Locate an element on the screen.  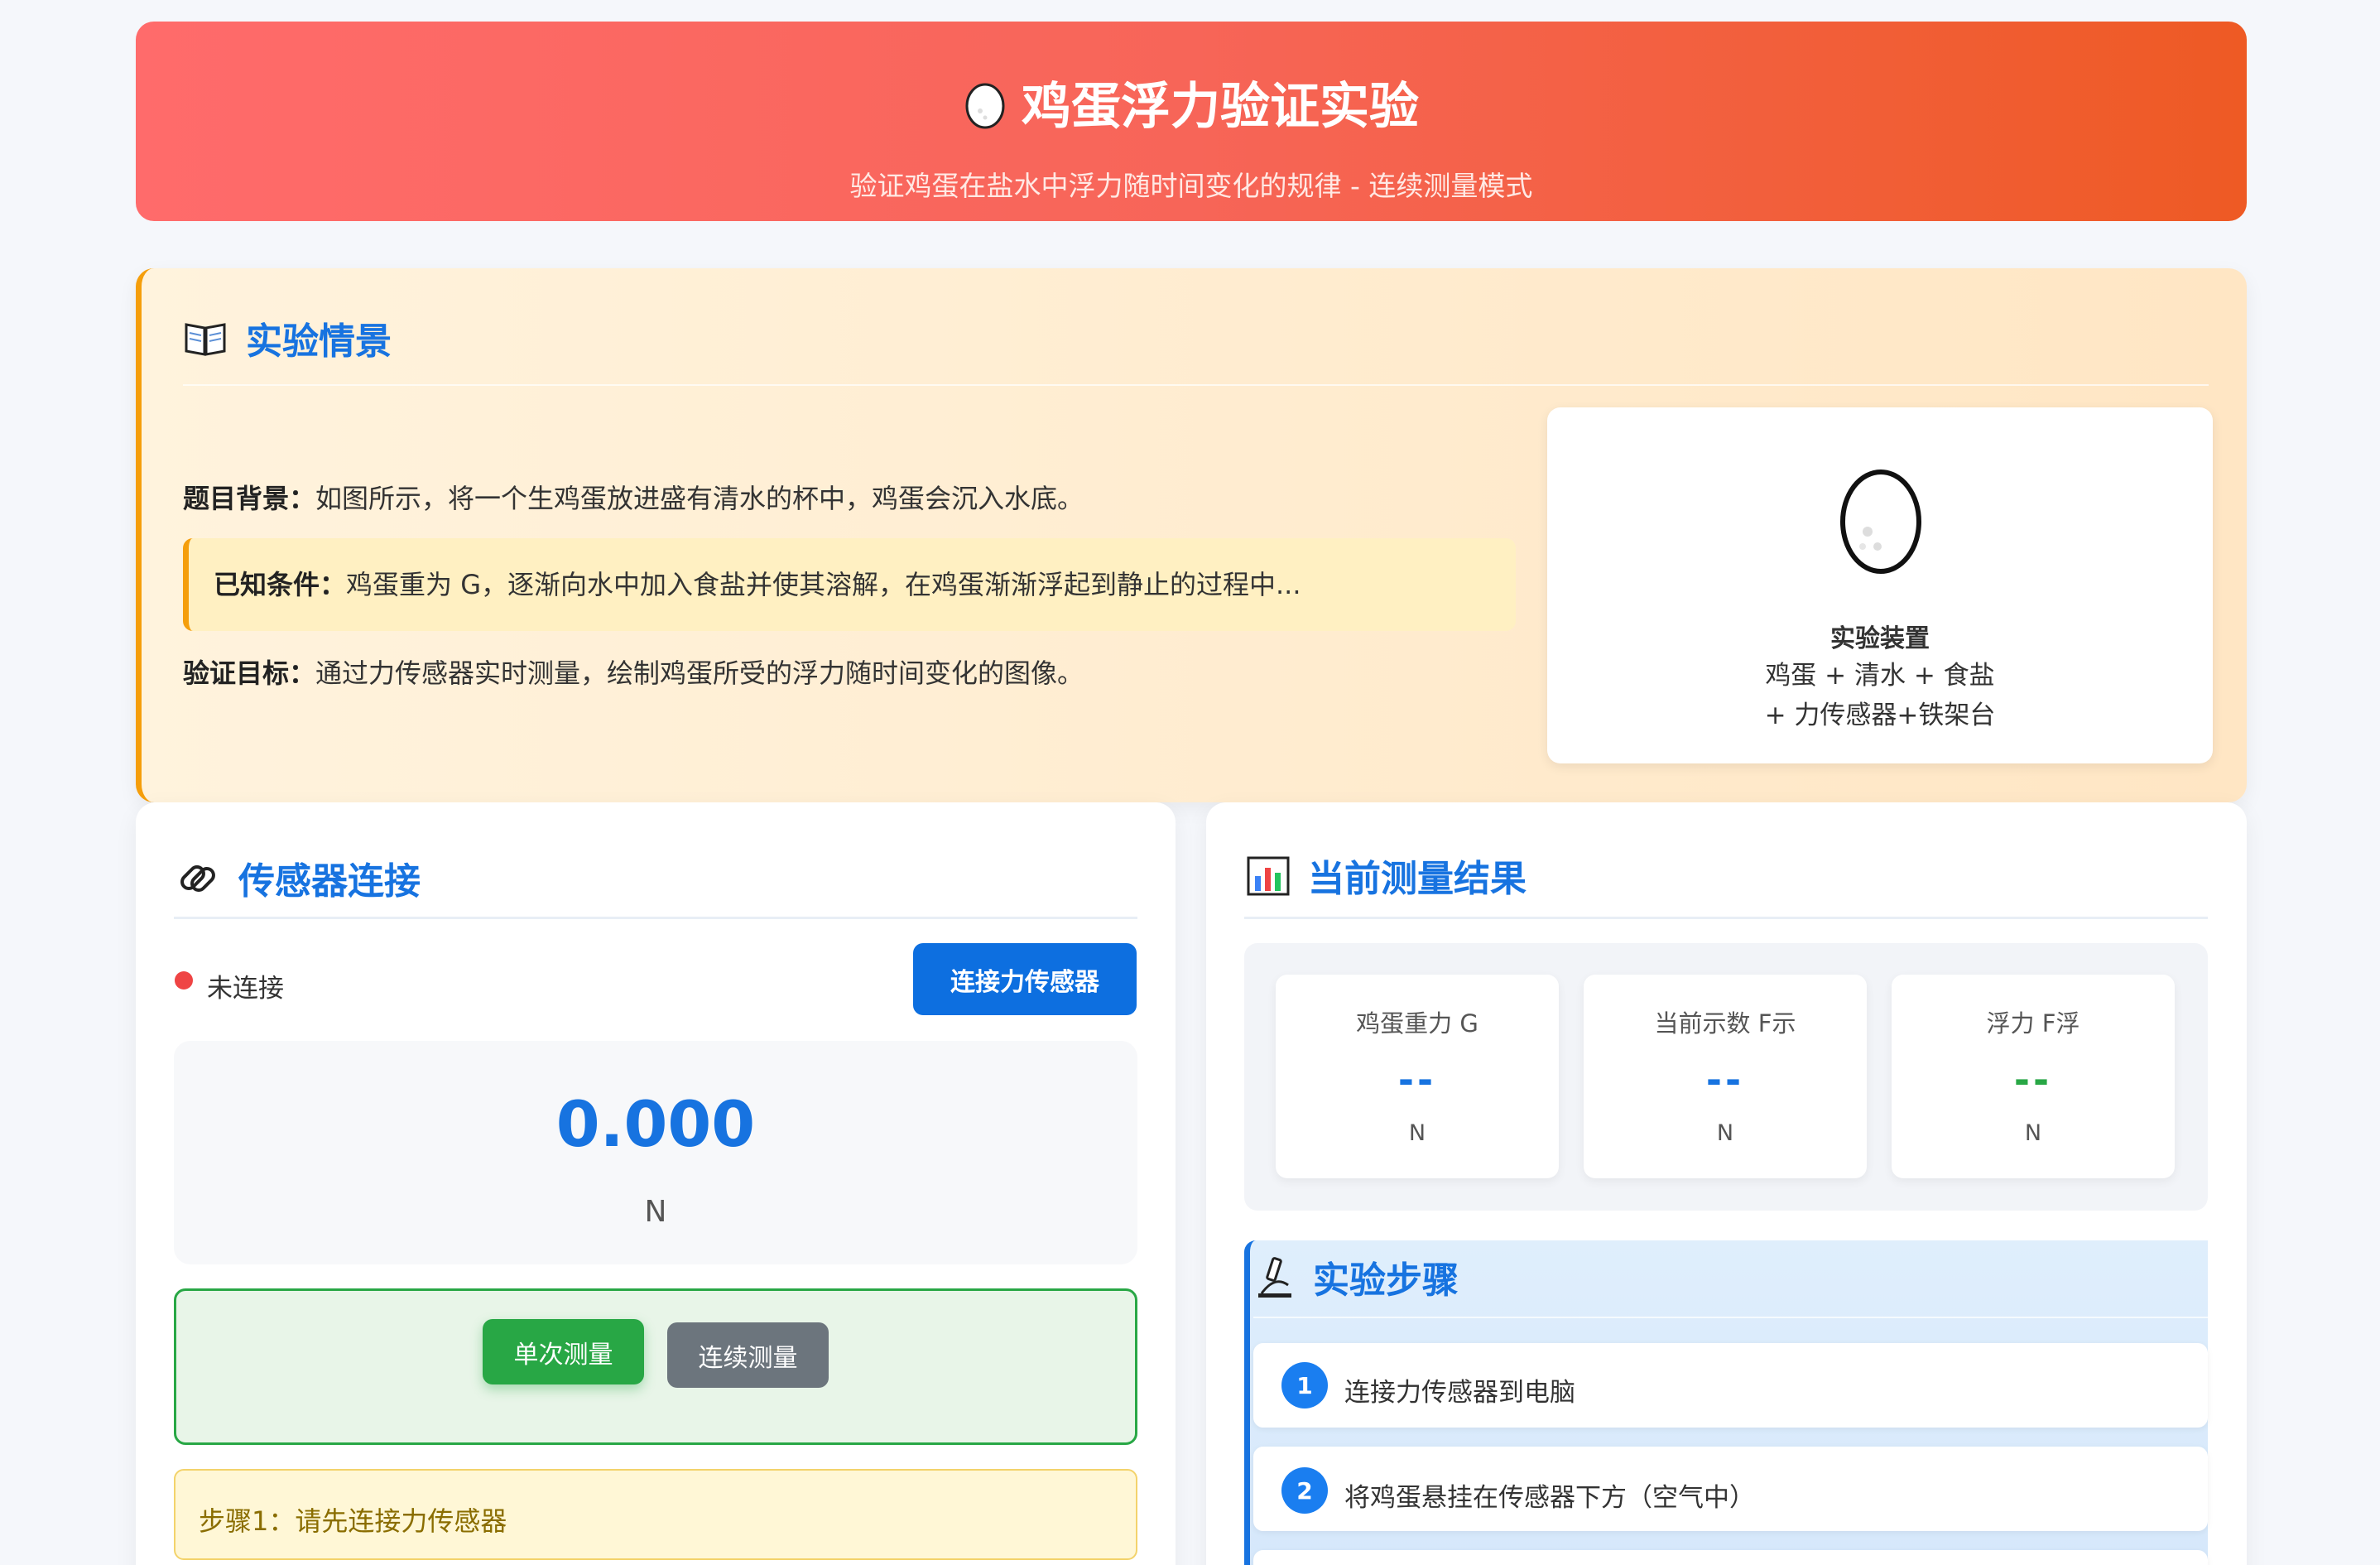
step-item: 2 将鸡蛋悬挂在传感器下方（空气中） is located at coordinates (1730, 1489).